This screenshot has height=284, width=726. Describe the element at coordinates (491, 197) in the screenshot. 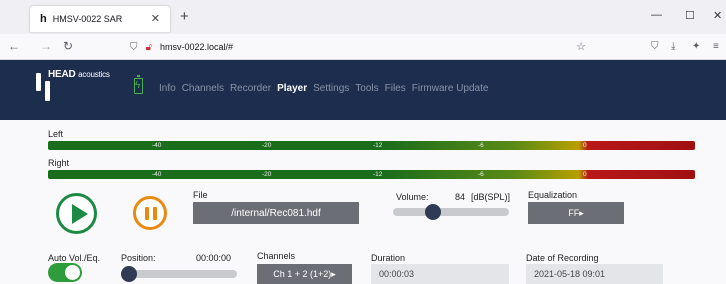

I see `volume-unit: [dB(SPL)]` at that location.